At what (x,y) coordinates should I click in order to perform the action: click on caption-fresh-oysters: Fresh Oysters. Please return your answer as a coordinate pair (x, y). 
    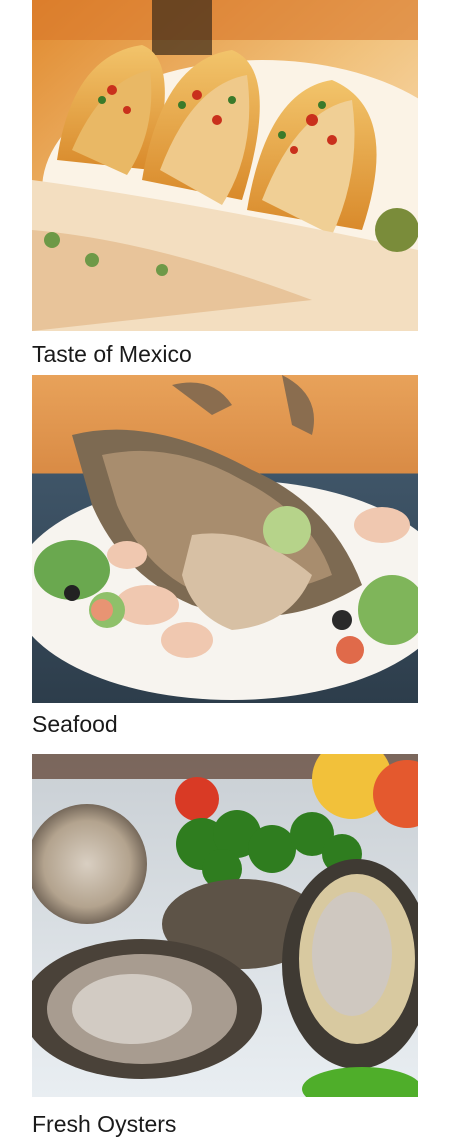
    Looking at the image, I should click on (104, 1124).